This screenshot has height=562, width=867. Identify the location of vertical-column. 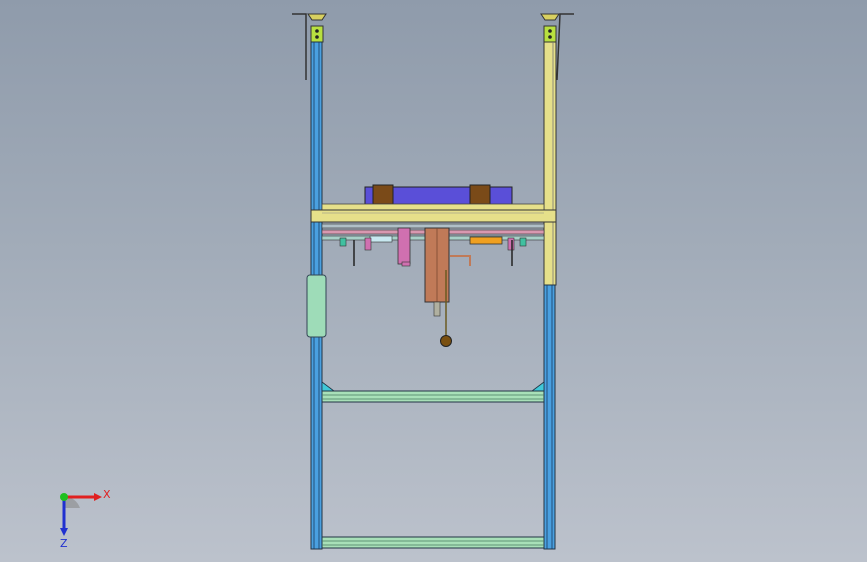
(438, 287).